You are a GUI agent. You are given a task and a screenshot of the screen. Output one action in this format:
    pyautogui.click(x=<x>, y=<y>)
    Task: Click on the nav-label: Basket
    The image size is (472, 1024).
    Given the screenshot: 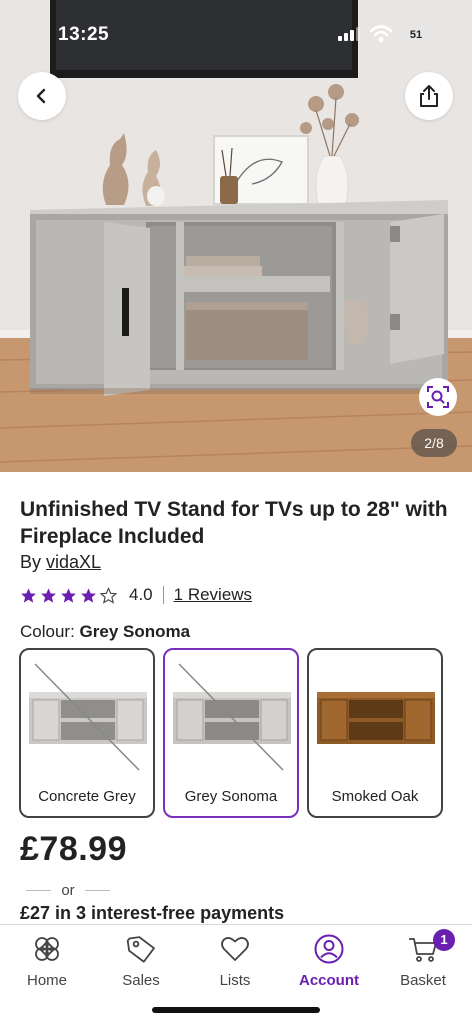 What is the action you would take?
    pyautogui.click(x=423, y=980)
    